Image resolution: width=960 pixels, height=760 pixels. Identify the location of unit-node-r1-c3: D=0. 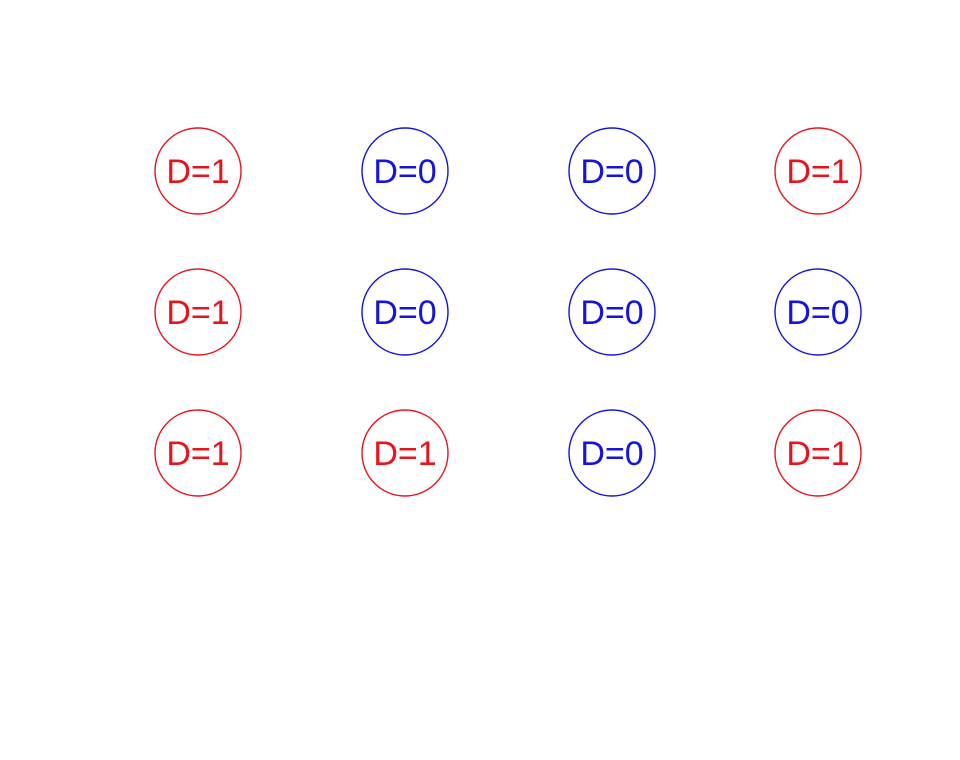
(612, 171).